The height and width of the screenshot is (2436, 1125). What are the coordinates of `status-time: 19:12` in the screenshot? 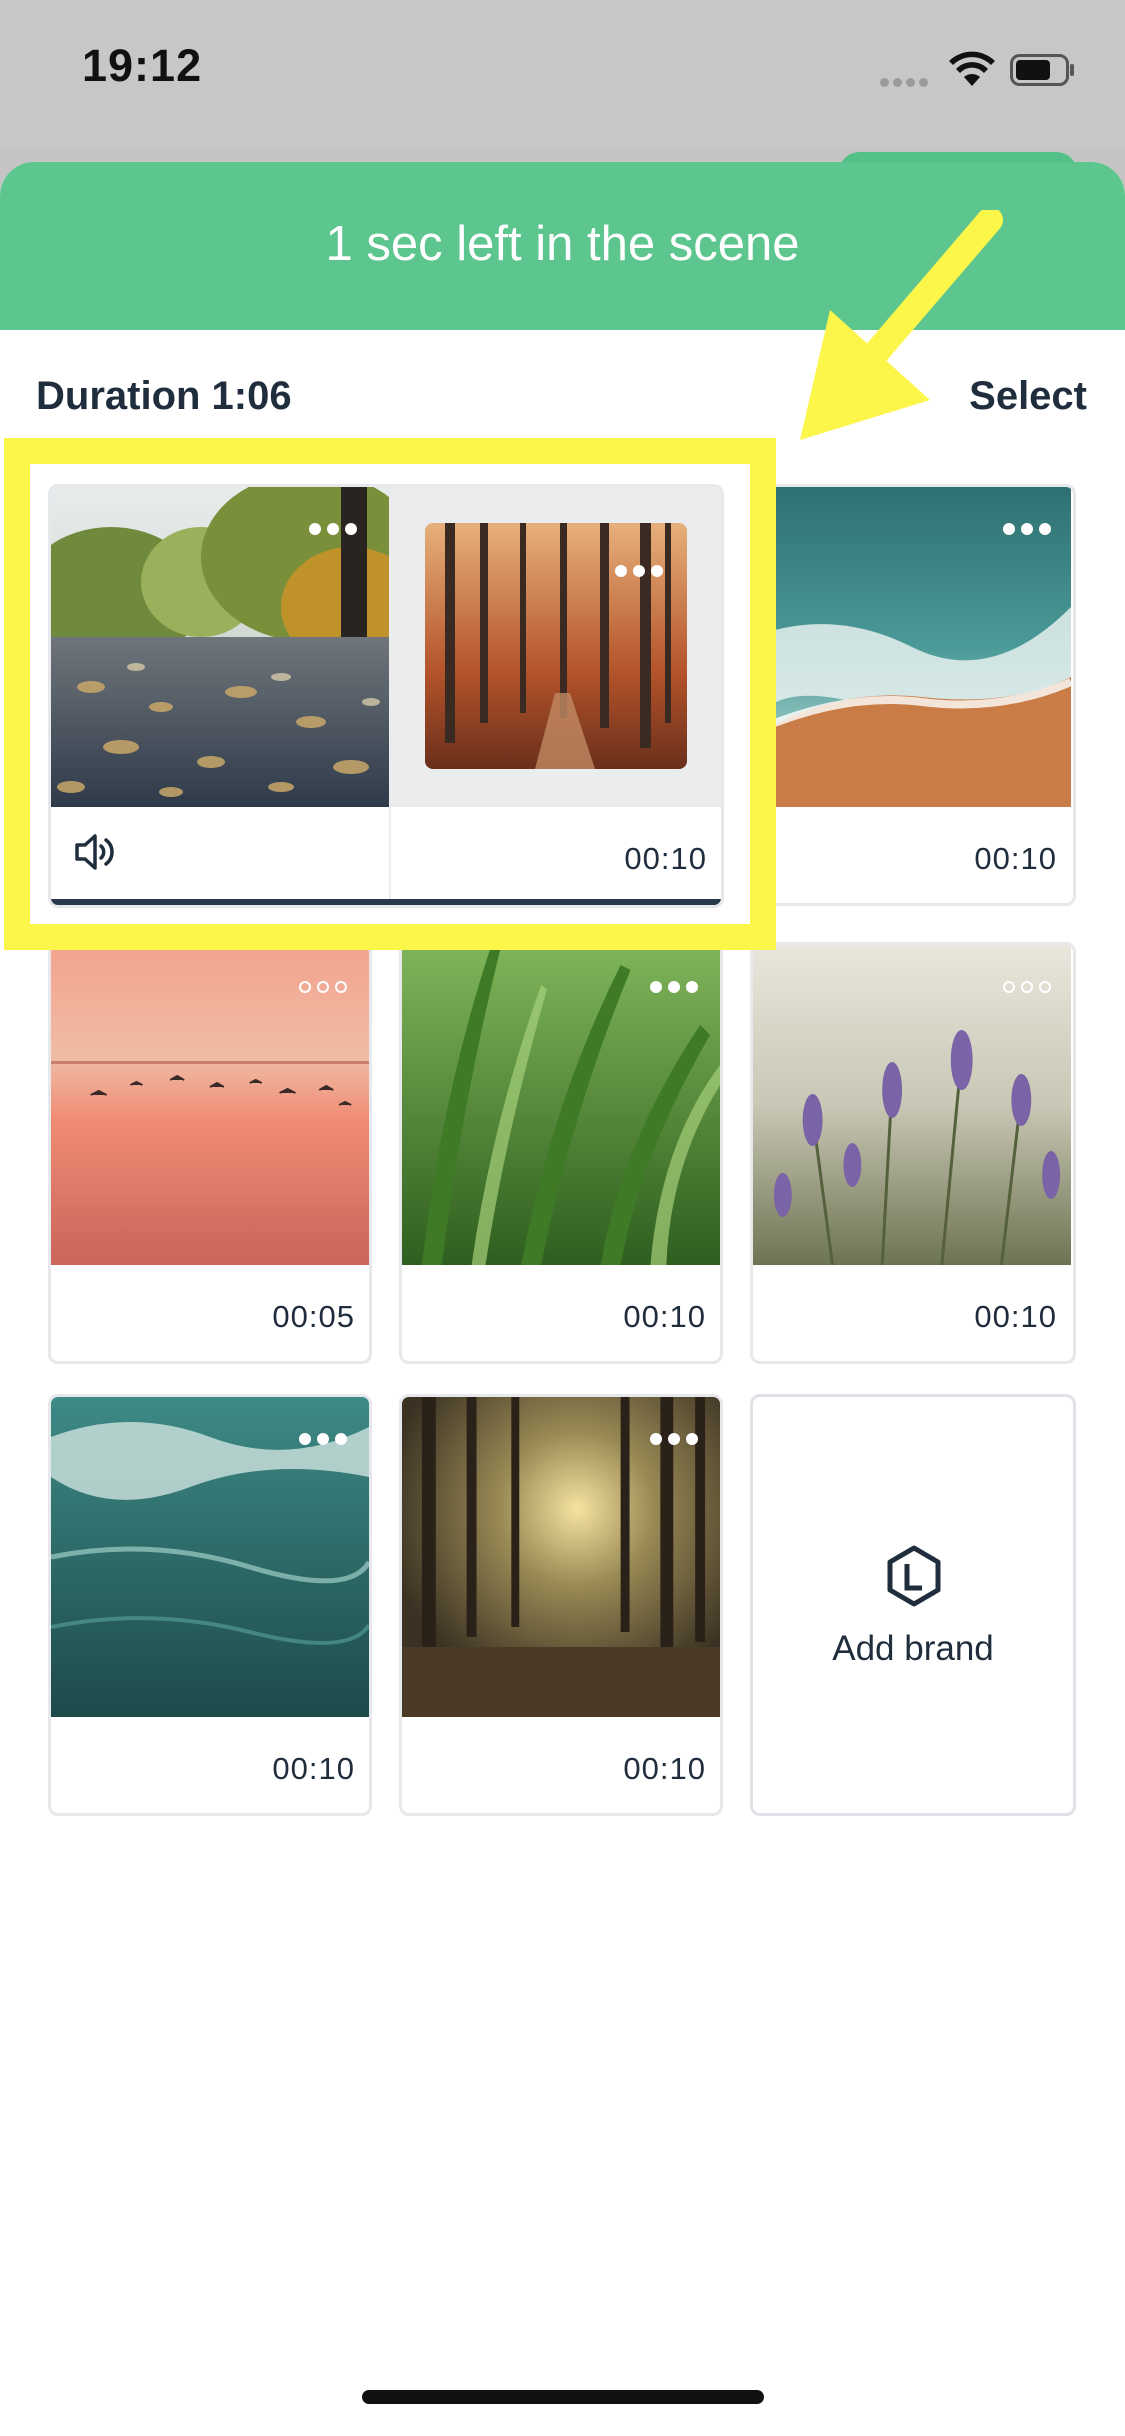 It's located at (142, 65).